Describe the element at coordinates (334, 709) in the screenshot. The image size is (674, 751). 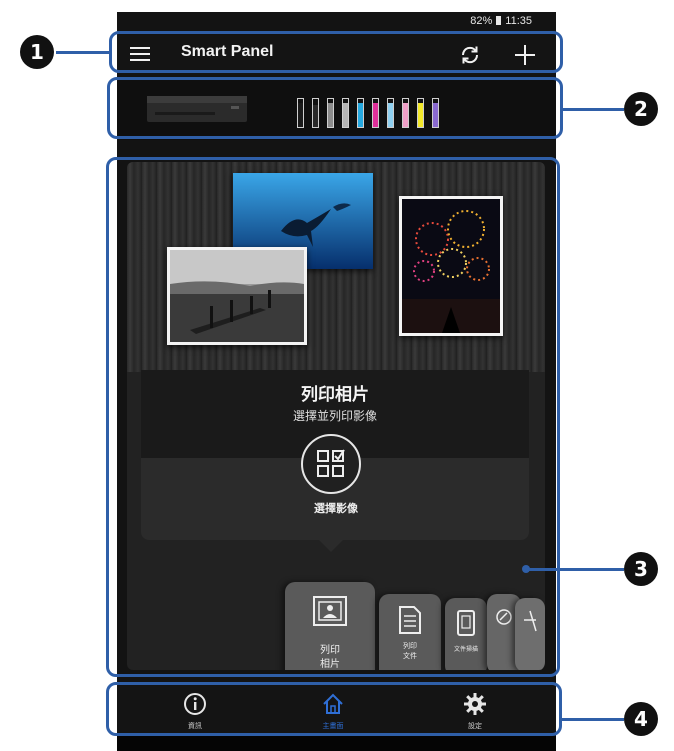
I see `highlight-tab-bar` at that location.